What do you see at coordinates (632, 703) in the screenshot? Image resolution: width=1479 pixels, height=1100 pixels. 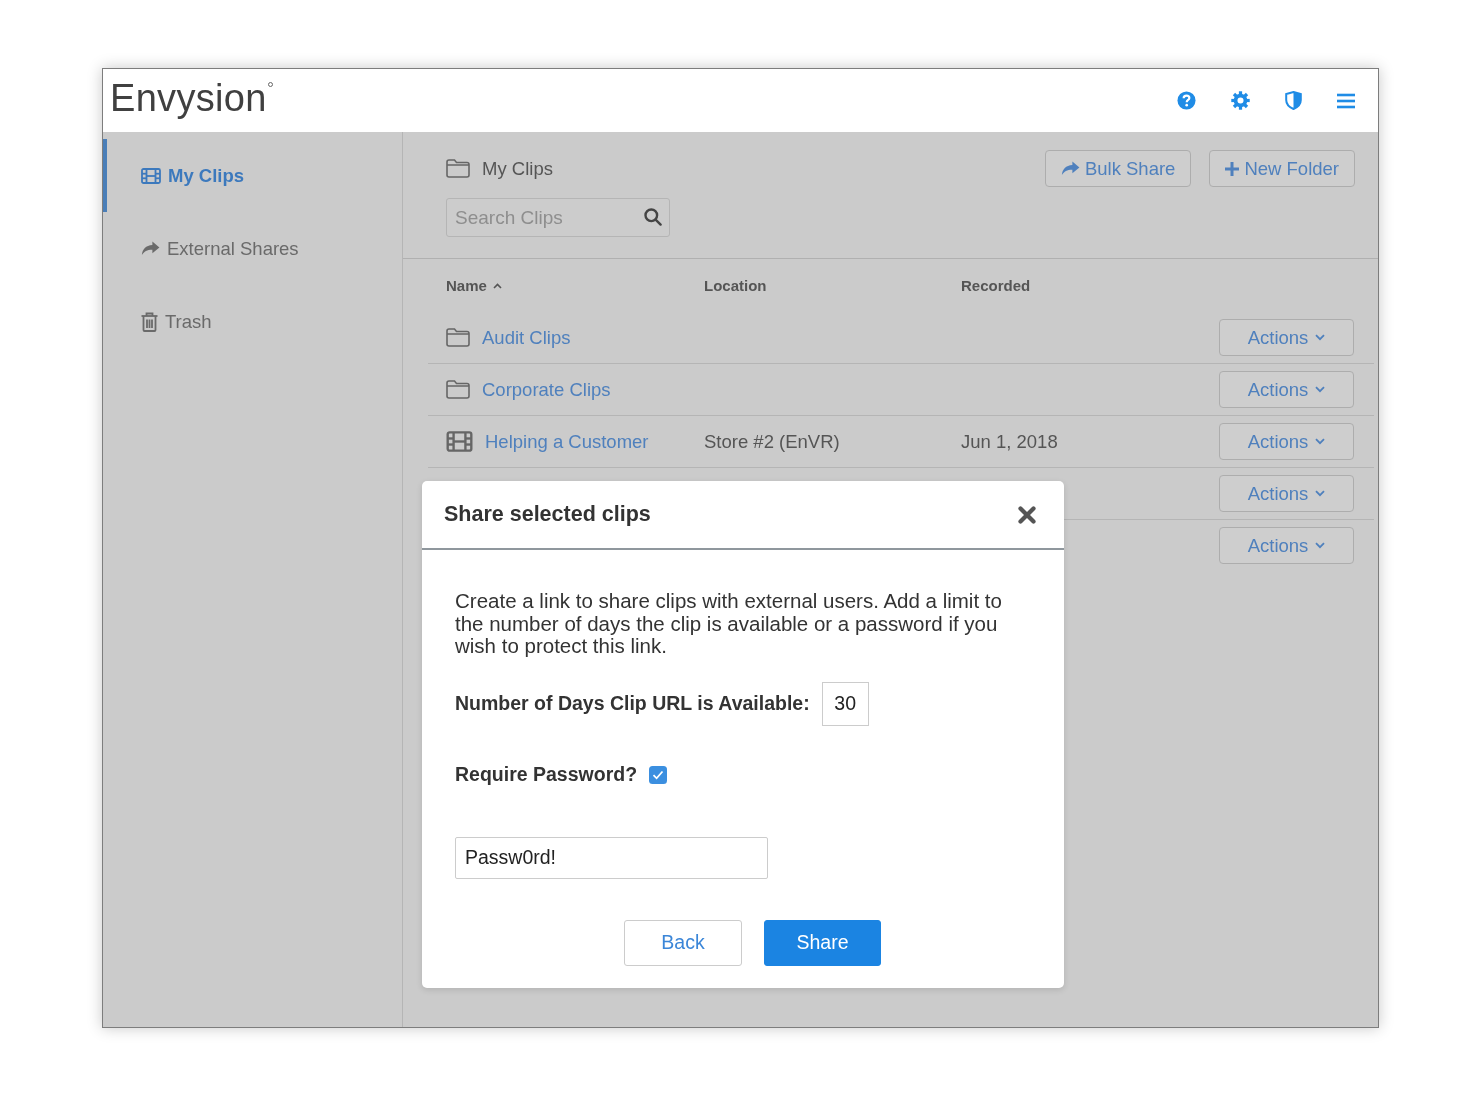 I see `days-label: Number of Days Clip URL is Available:` at bounding box center [632, 703].